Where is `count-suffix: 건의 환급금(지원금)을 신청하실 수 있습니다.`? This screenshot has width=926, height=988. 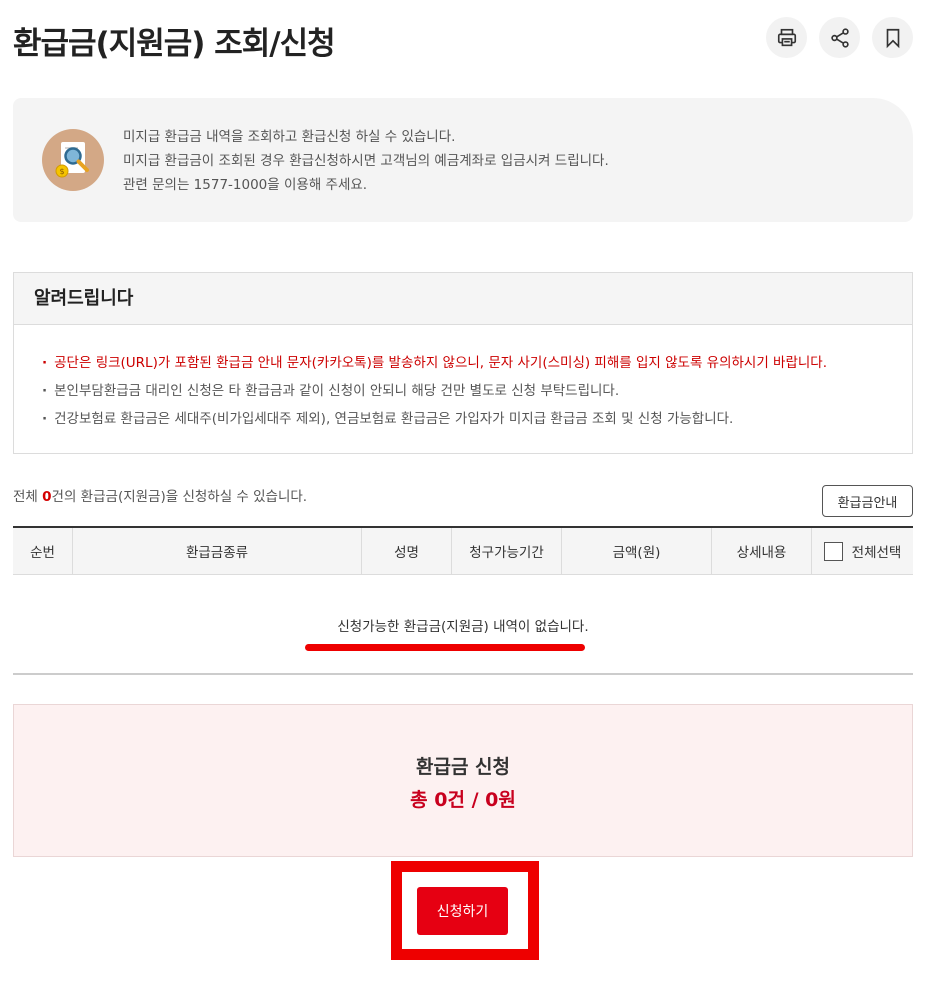 count-suffix: 건의 환급금(지원금)을 신청하실 수 있습니다. is located at coordinates (179, 497).